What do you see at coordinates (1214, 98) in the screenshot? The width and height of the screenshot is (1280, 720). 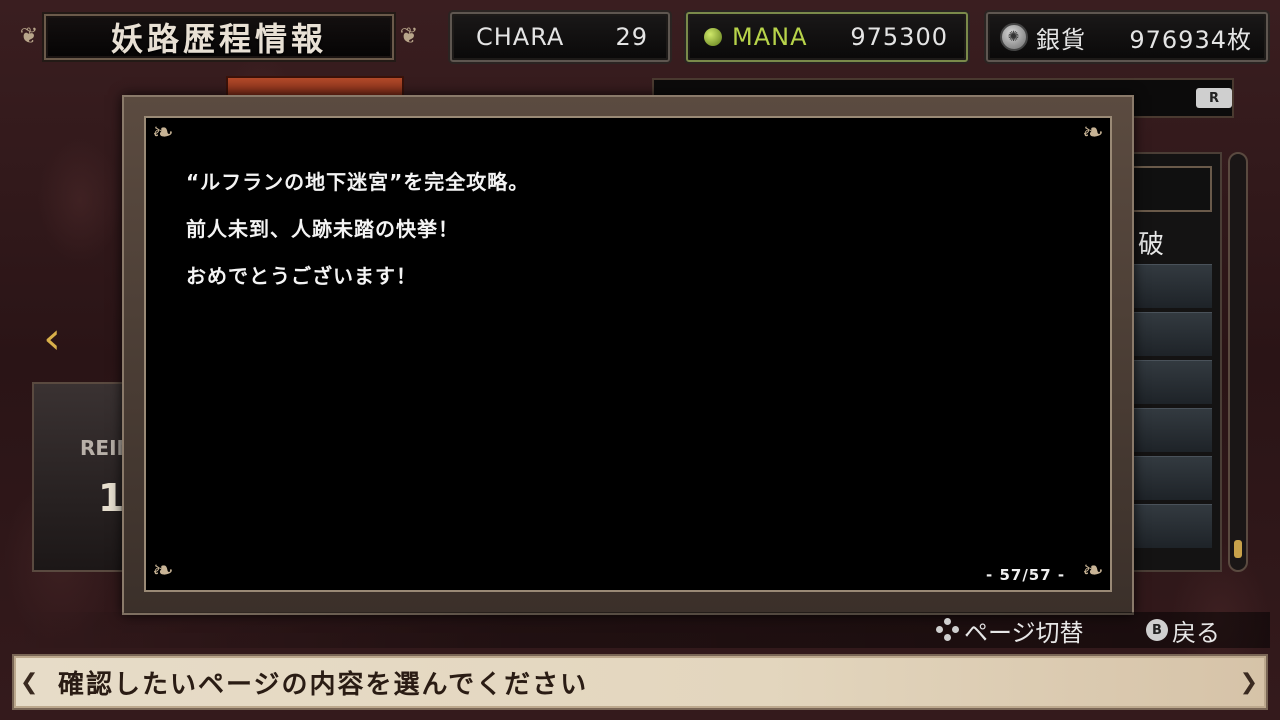 I see `tab-next-r-button-icon: R` at bounding box center [1214, 98].